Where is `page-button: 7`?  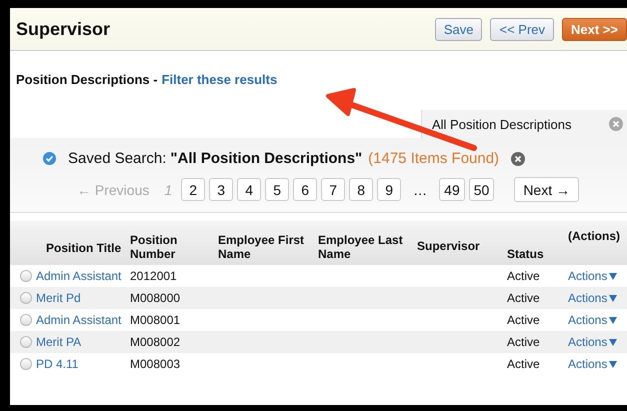 page-button: 7 is located at coordinates (333, 189).